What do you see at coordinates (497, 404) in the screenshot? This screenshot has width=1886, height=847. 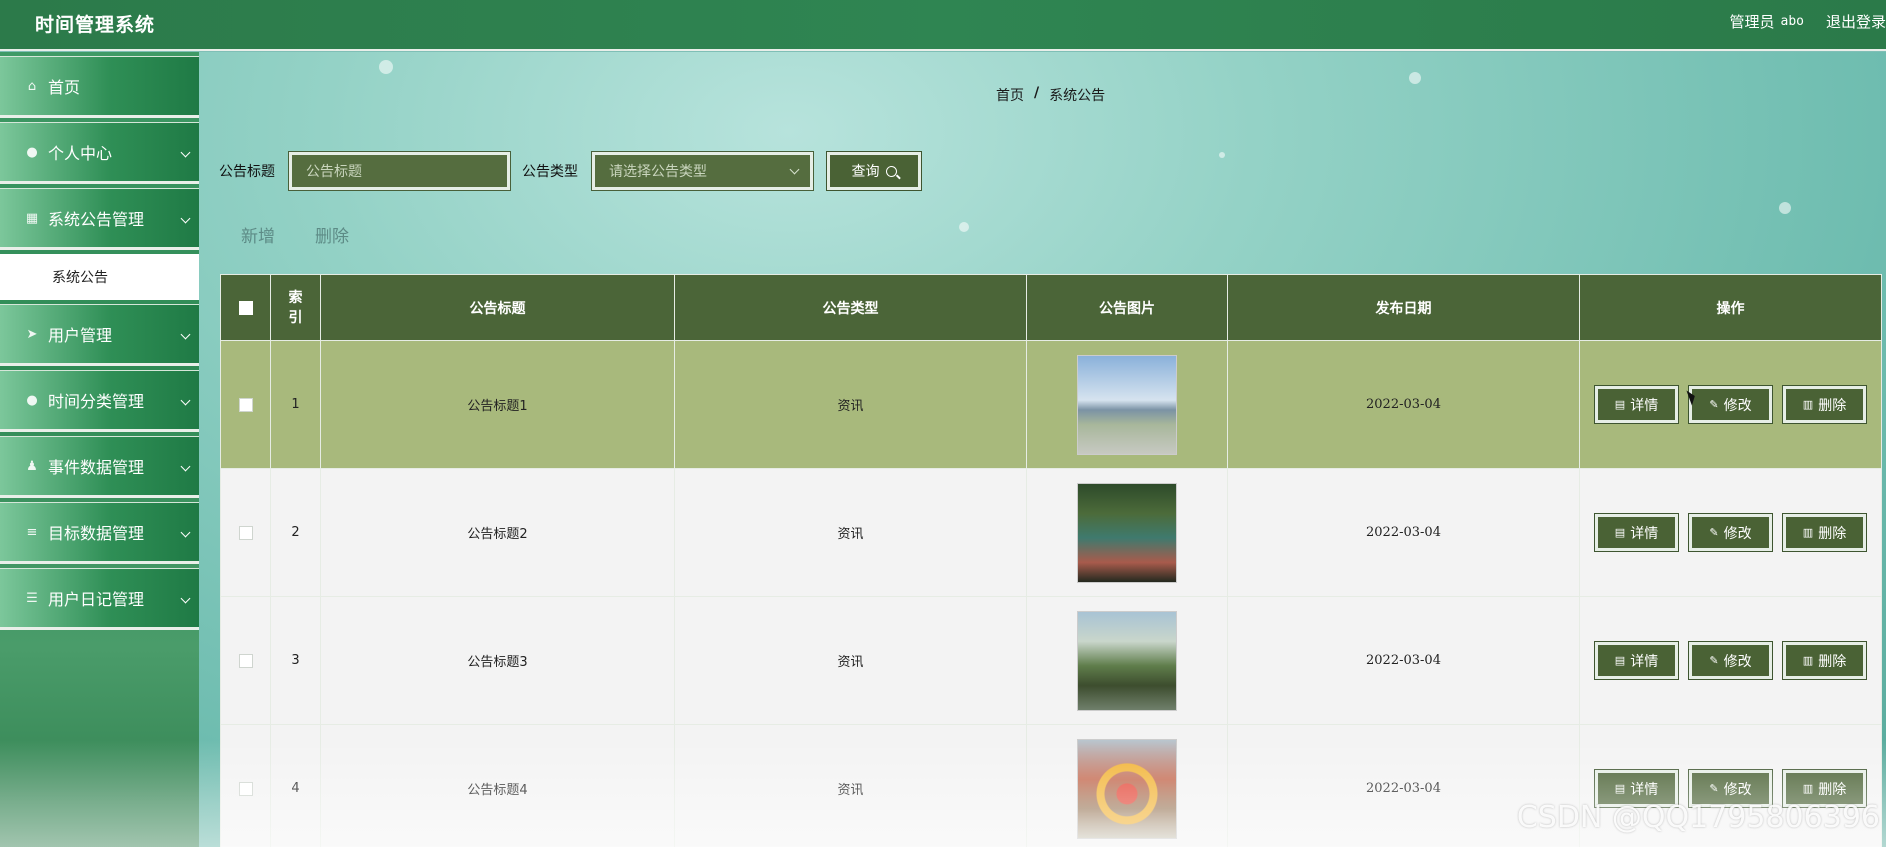 I see `row-title: 公告标题1` at bounding box center [497, 404].